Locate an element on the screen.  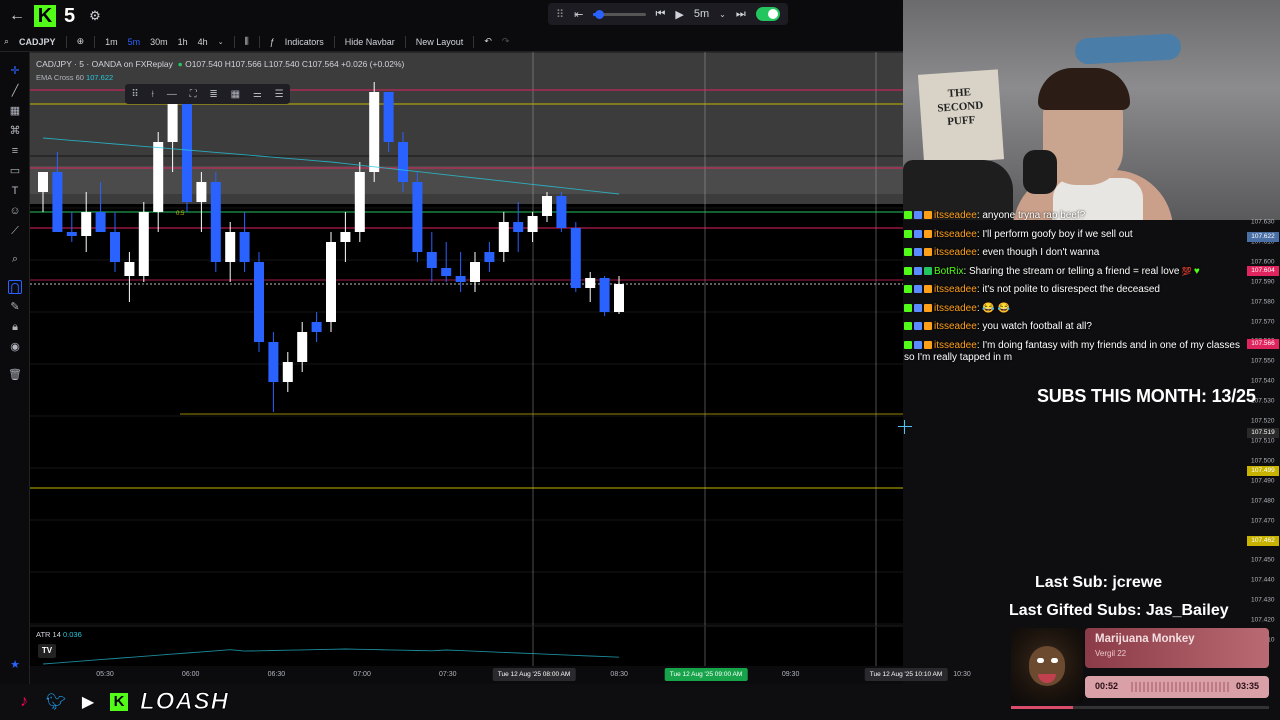
webcam-feed: THE SECOND PUFF is located at coordinates (1091, 110).